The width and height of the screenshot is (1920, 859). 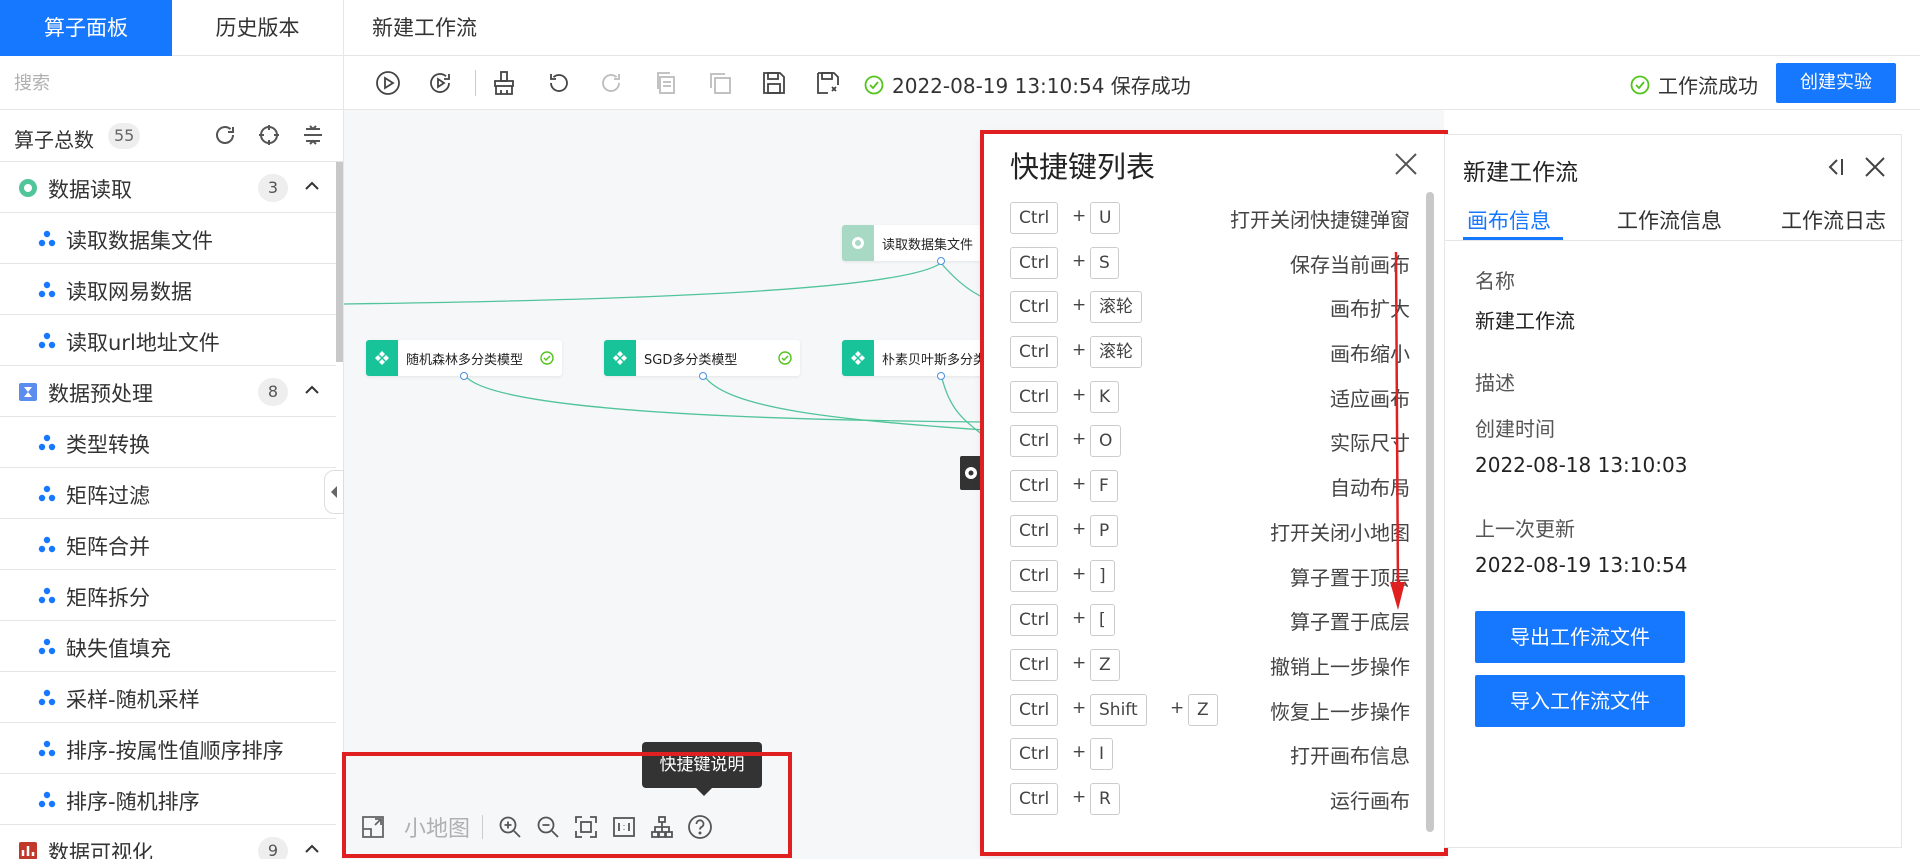 What do you see at coordinates (168, 748) in the screenshot?
I see `list-item: 排序-按属性值顺序排序` at bounding box center [168, 748].